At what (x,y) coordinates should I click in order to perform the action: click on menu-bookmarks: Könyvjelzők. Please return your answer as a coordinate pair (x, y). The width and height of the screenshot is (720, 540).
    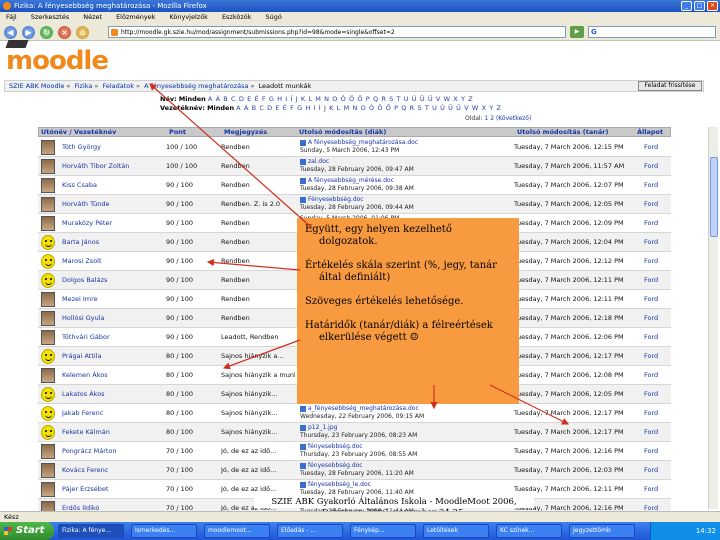
    Looking at the image, I should click on (188, 17).